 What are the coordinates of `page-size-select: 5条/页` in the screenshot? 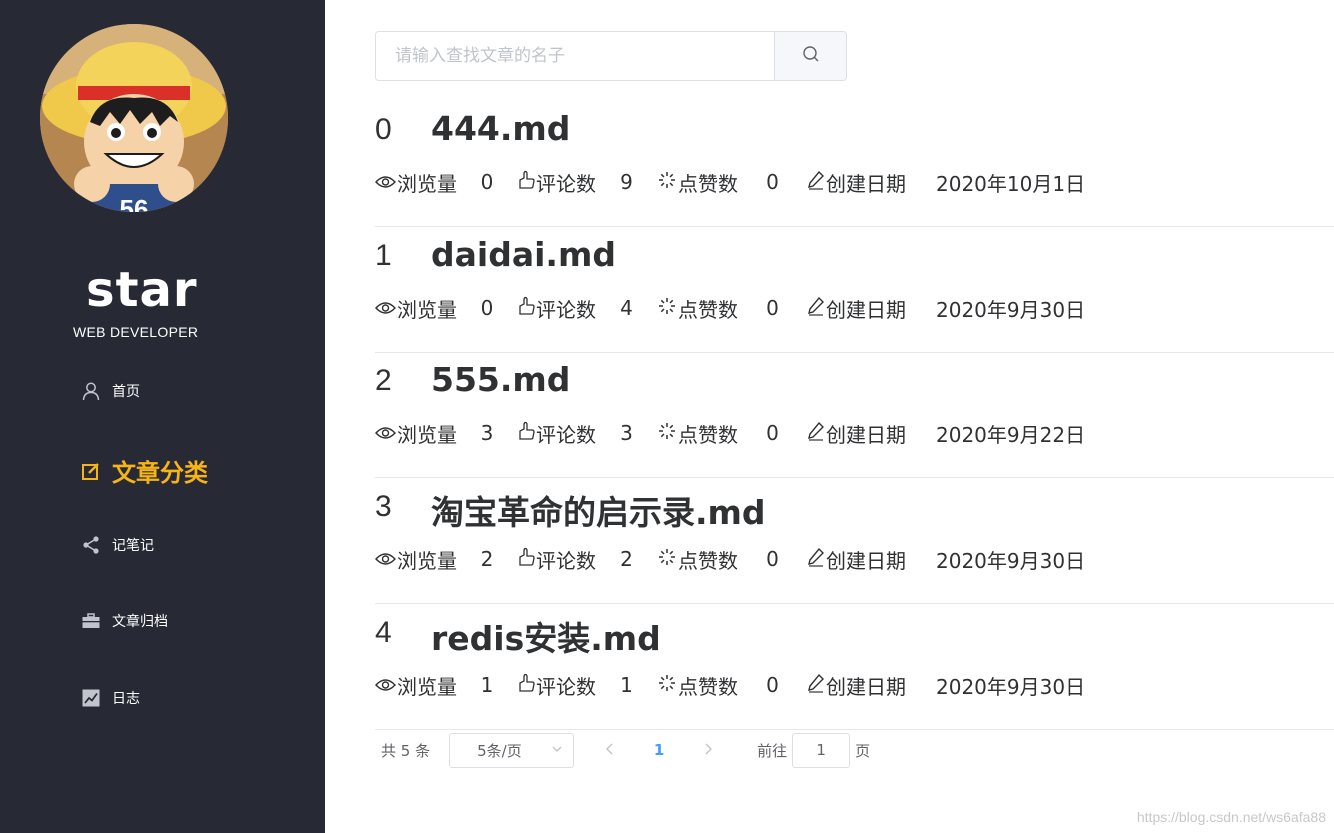 It's located at (512, 750).